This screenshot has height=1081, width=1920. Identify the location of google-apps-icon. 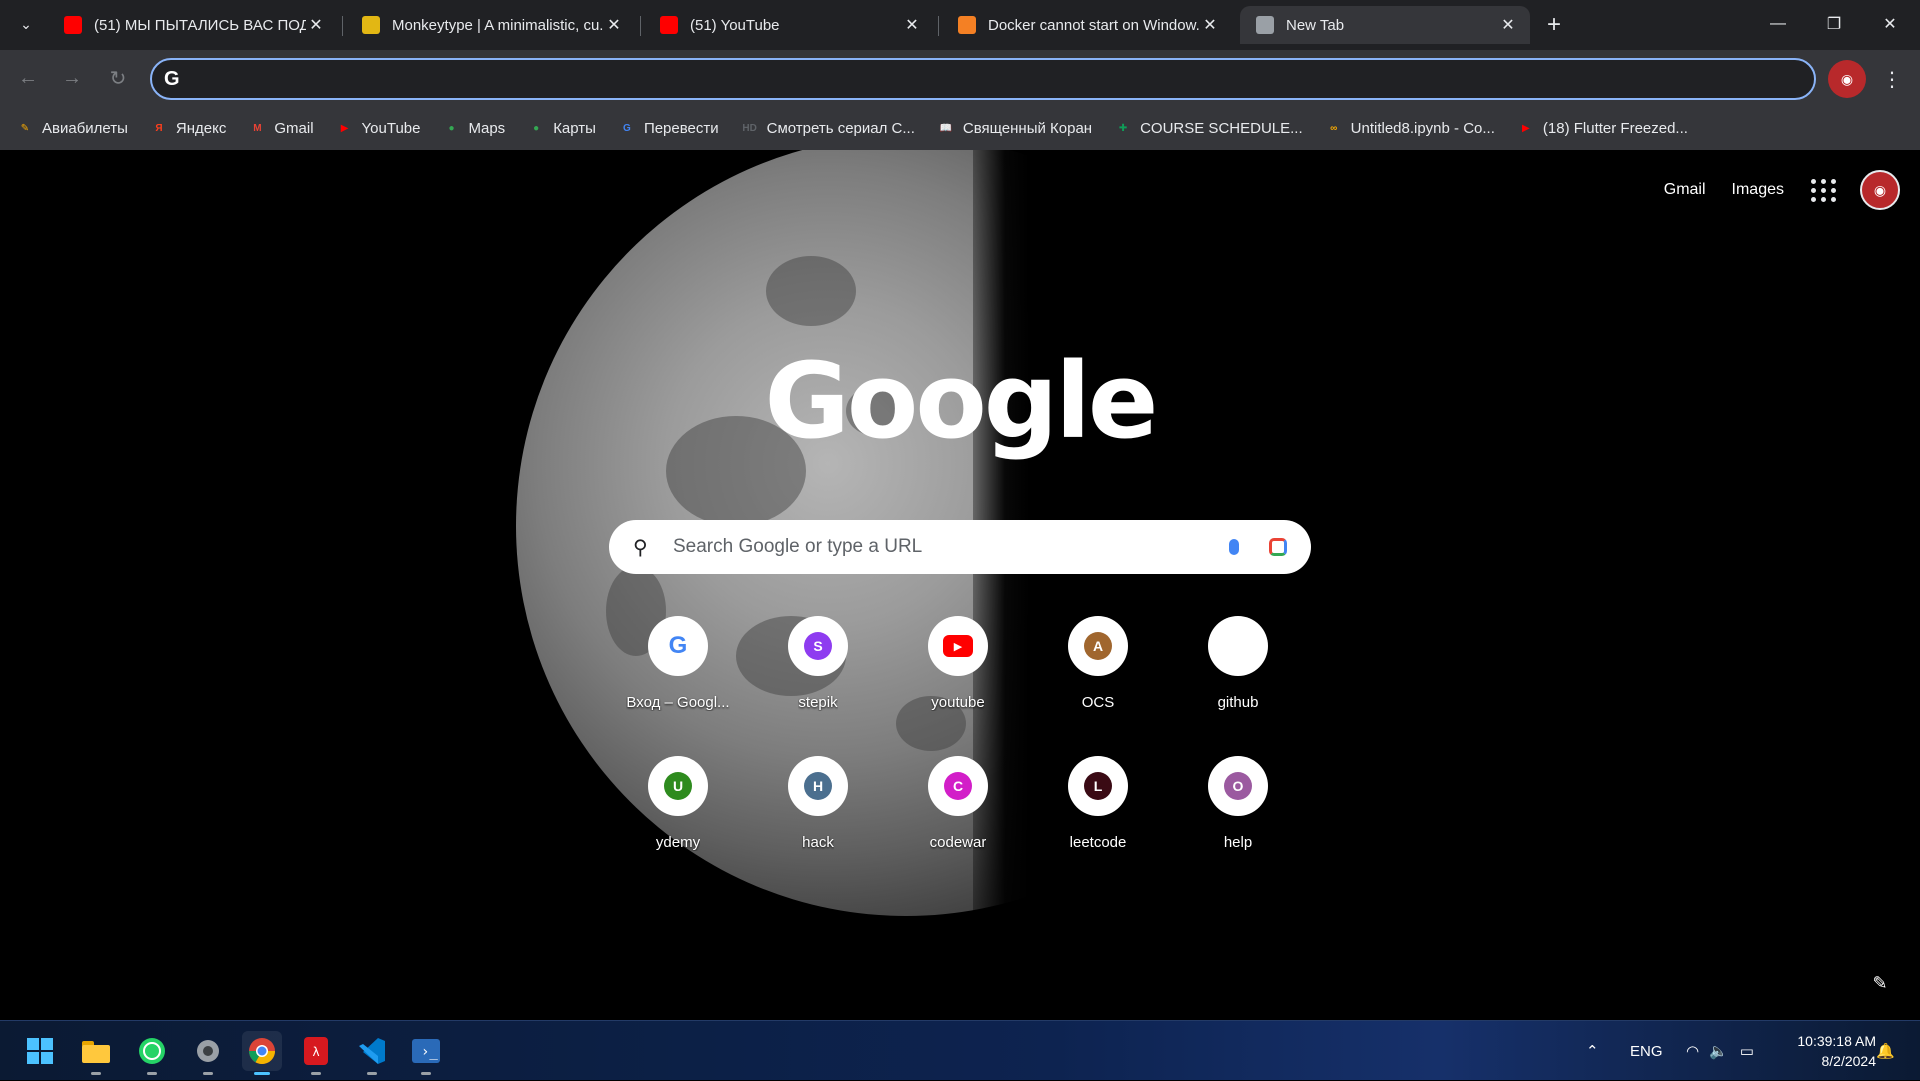
(1824, 190).